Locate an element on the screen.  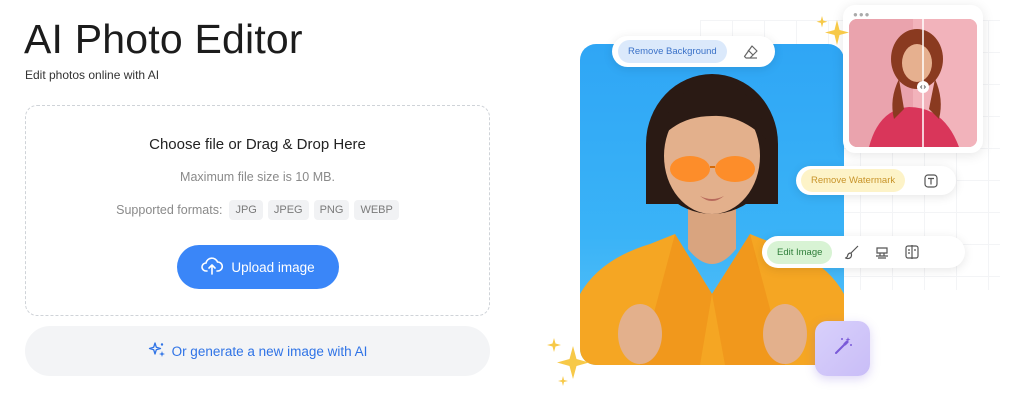
upload-image-button: Upload image is located at coordinates (258, 267).